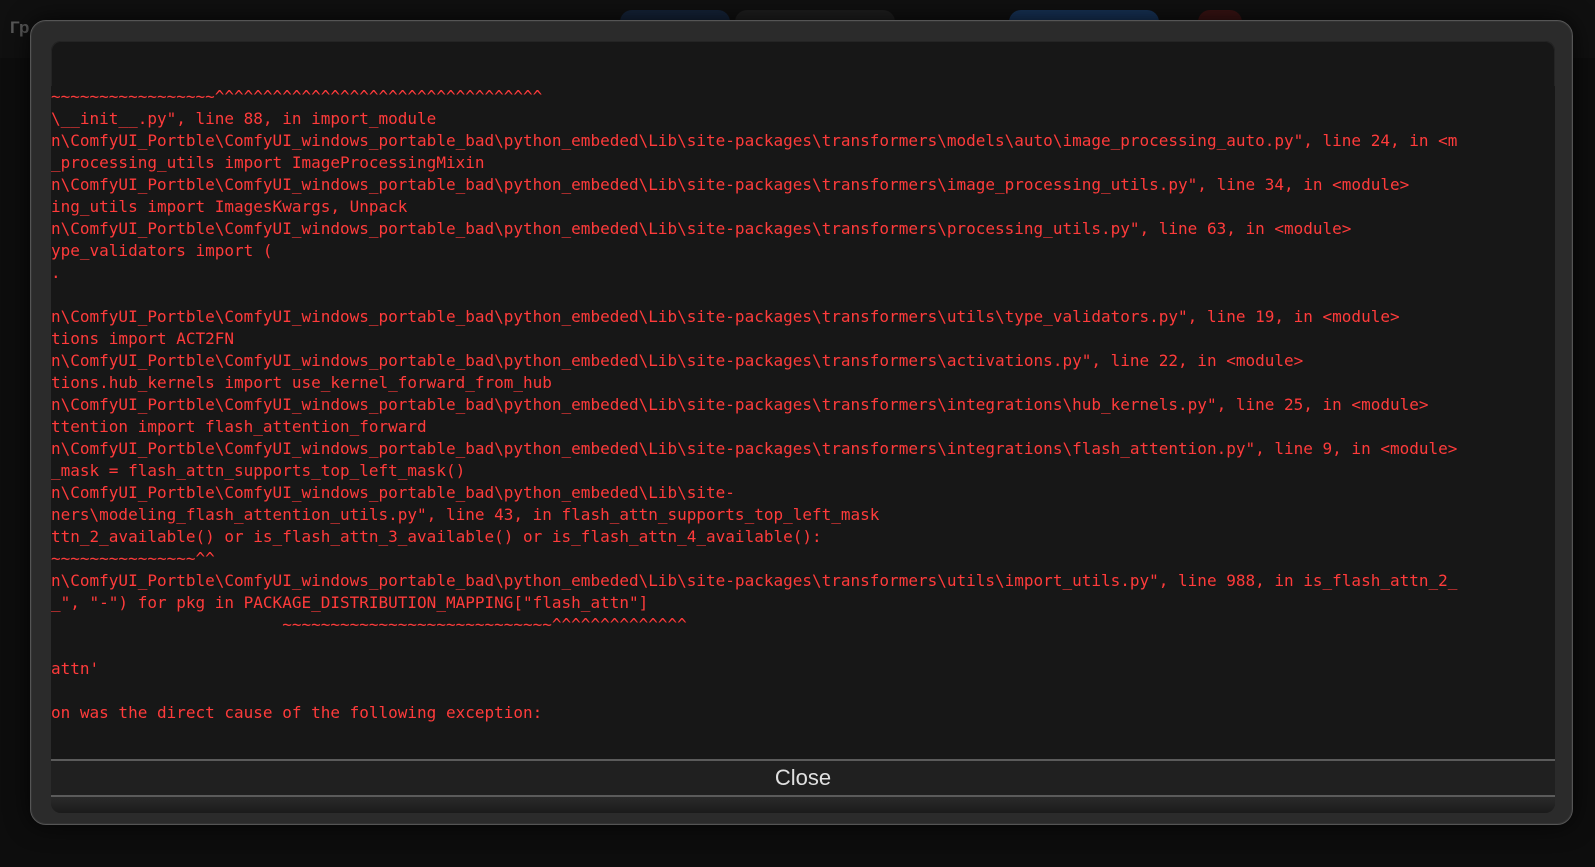  What do you see at coordinates (803, 805) in the screenshot?
I see `dialog-bottom-strip` at bounding box center [803, 805].